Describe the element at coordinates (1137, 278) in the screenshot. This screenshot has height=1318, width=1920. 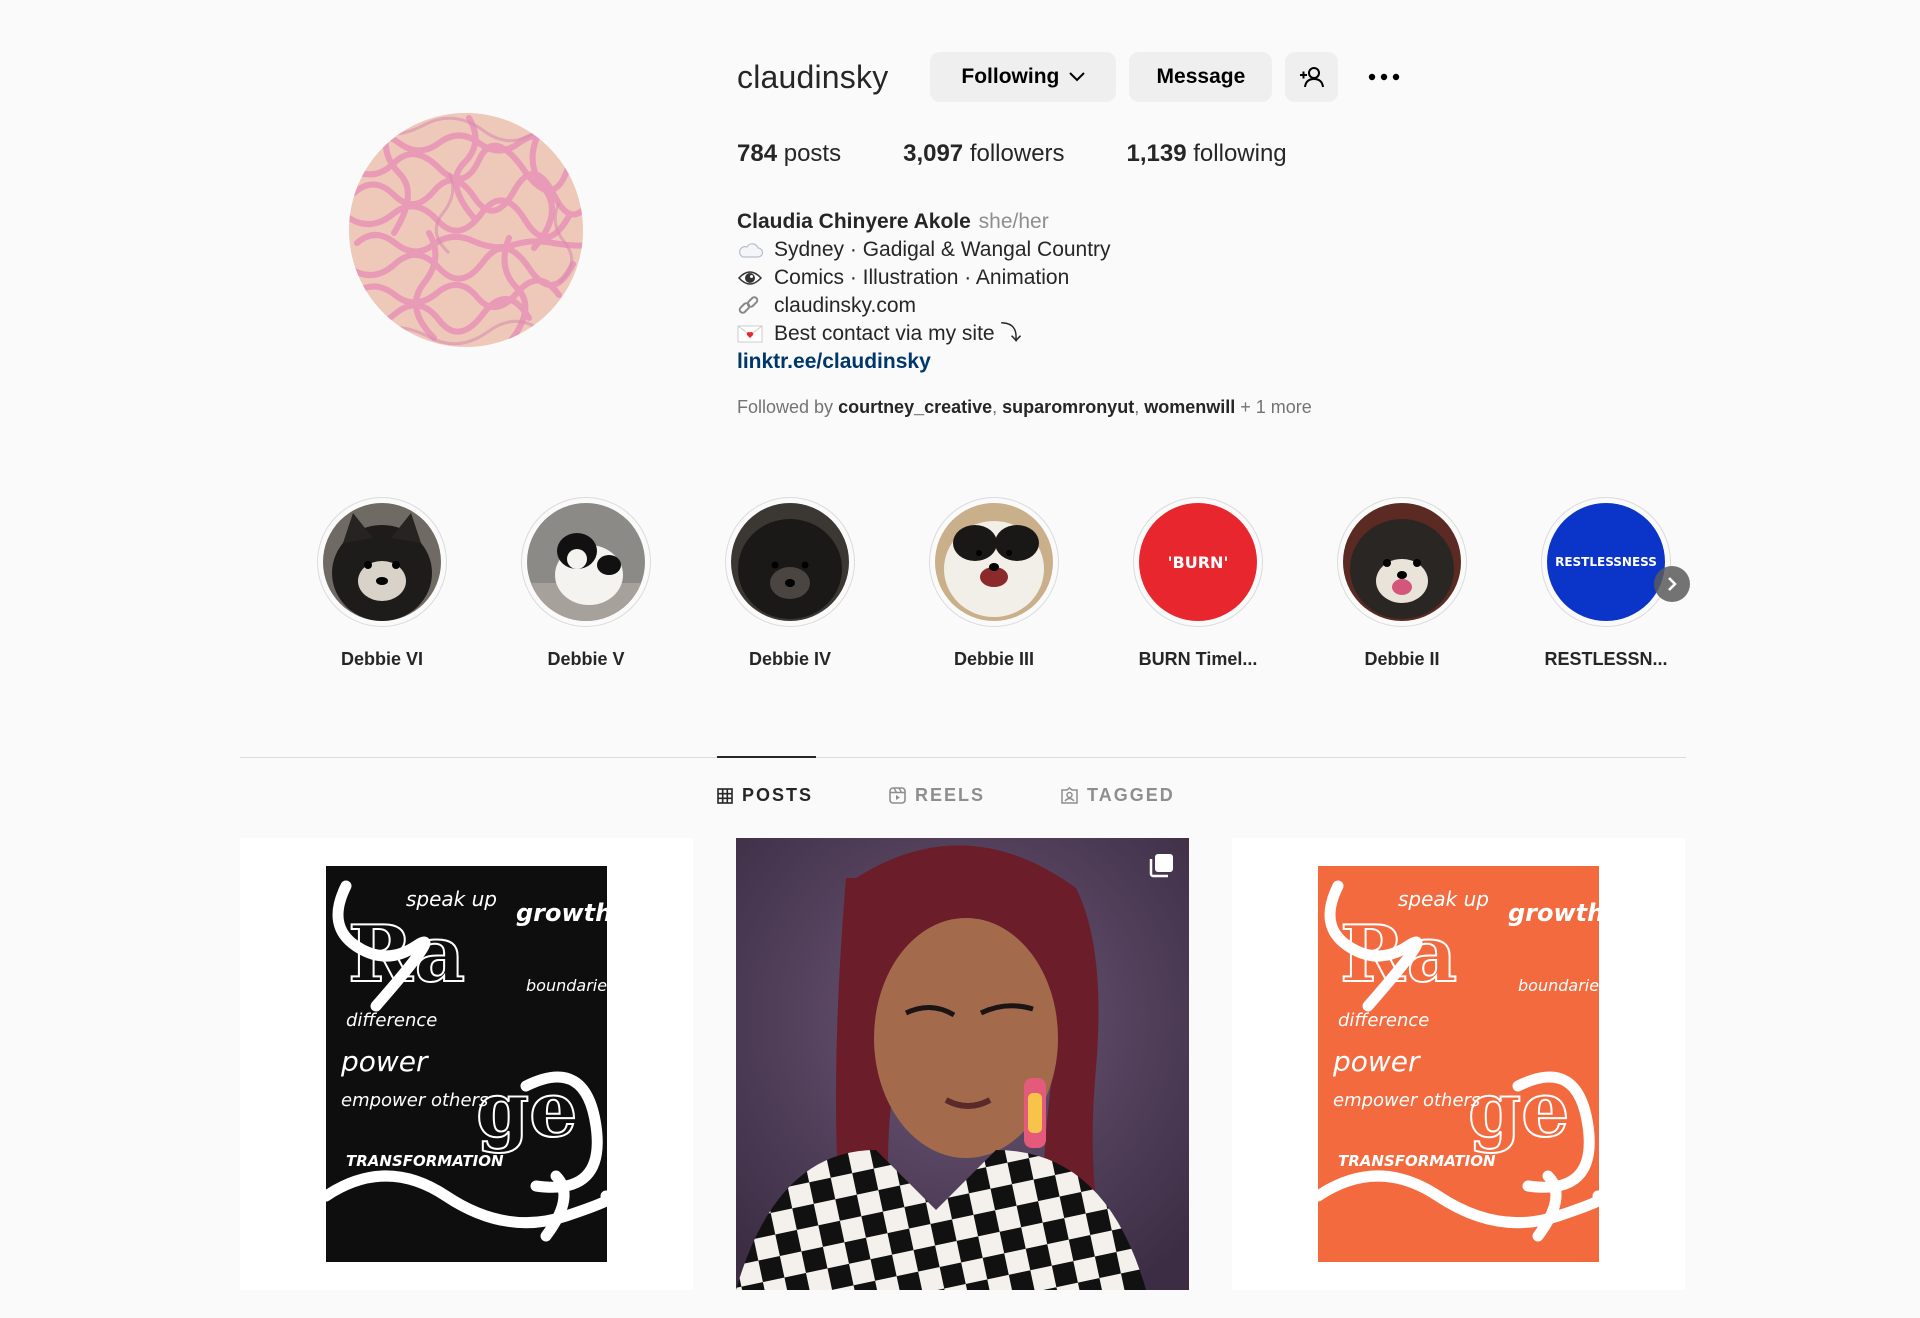
I see `bio-line-work: Comics · Illustration · Animation` at that location.